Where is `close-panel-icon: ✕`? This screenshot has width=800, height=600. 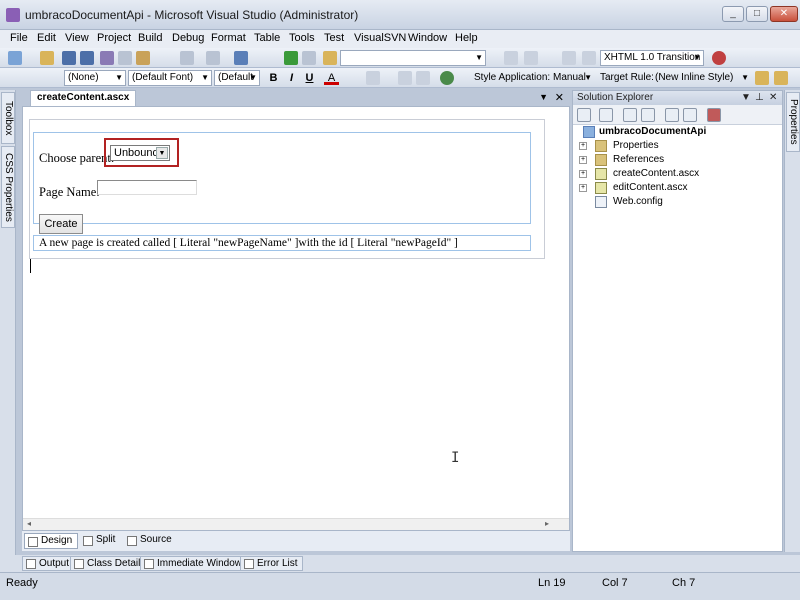
close-panel-icon: ✕ is located at coordinates (773, 97).